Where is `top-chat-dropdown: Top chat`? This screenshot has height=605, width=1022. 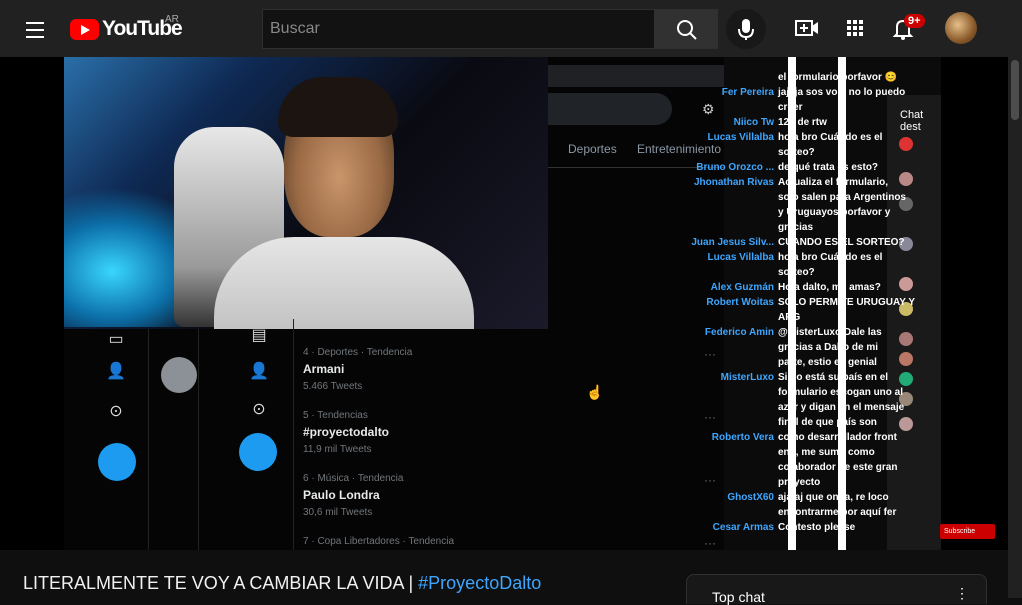
top-chat-dropdown: Top chat is located at coordinates (738, 597).